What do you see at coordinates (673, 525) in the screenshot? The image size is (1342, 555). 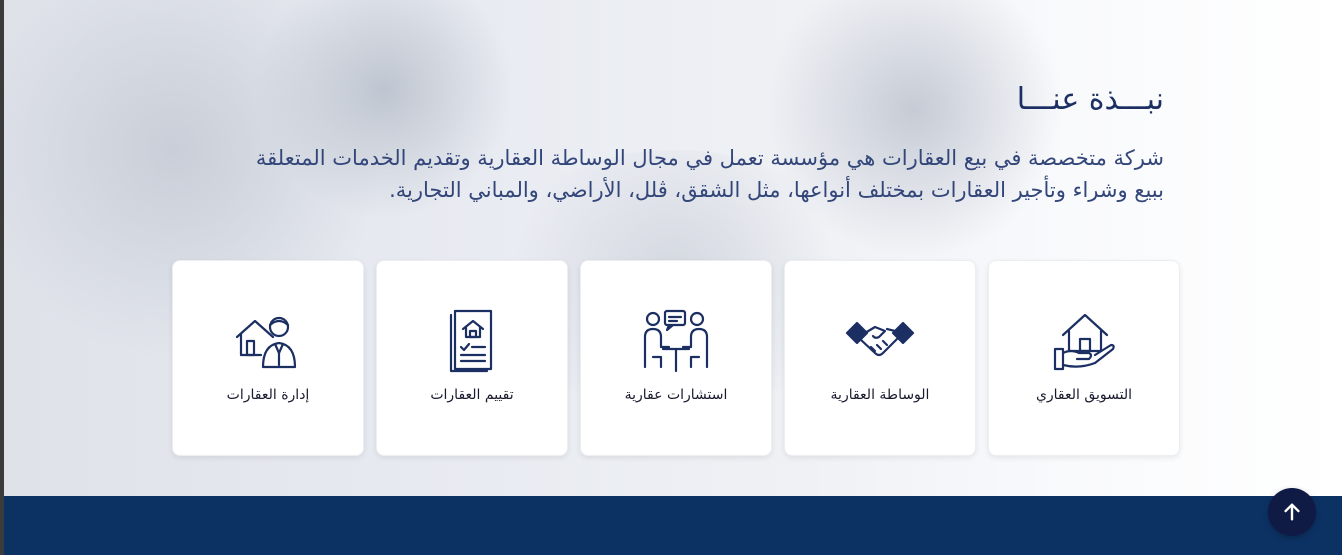 I see `footer` at bounding box center [673, 525].